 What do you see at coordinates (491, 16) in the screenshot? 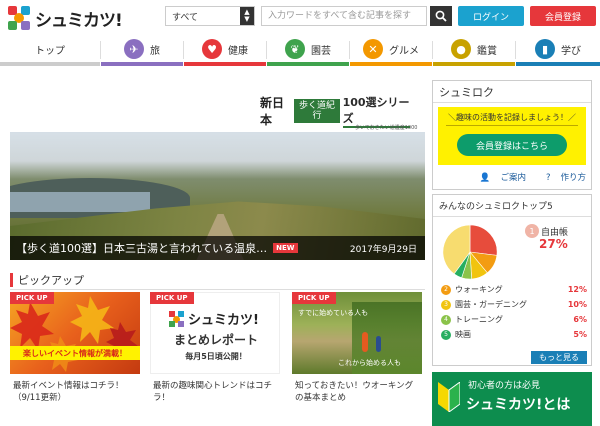
I see `login-button: ログイン` at bounding box center [491, 16].